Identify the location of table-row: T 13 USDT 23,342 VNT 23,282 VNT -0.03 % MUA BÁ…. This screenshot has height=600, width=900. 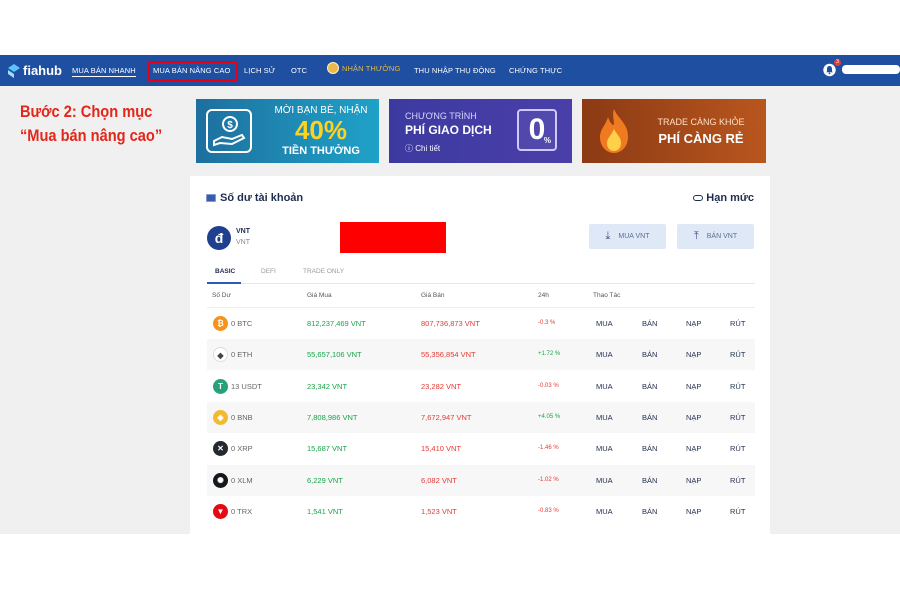
(481, 386).